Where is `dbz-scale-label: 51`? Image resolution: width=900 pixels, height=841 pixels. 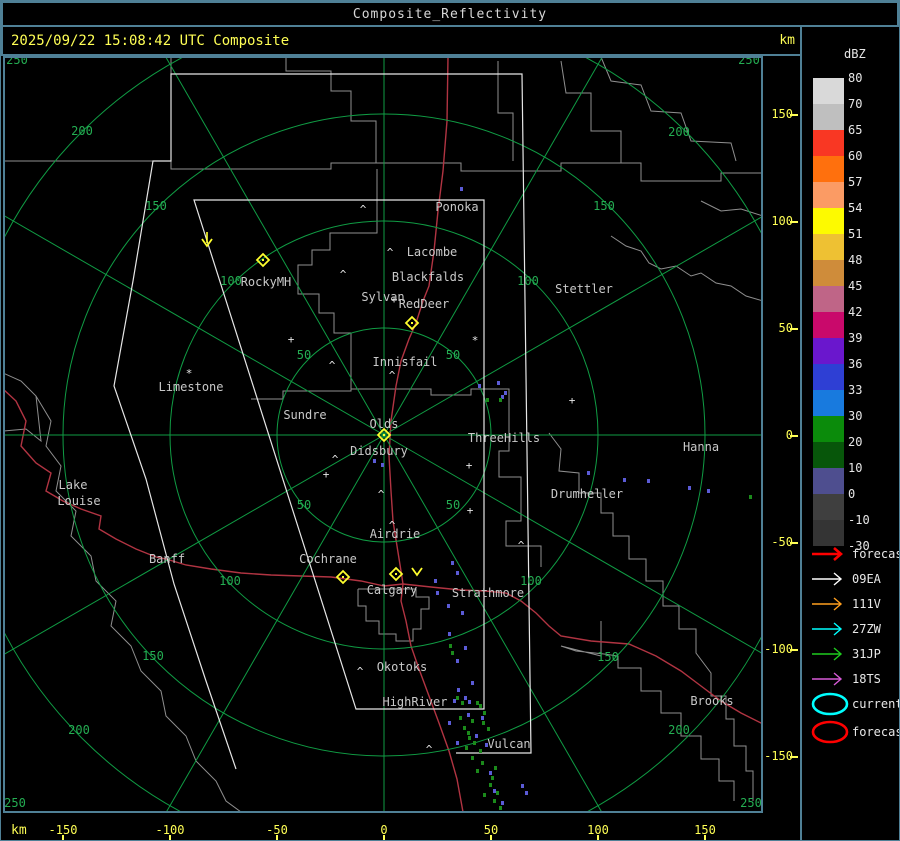
dbz-scale-label: 51 is located at coordinates (855, 234).